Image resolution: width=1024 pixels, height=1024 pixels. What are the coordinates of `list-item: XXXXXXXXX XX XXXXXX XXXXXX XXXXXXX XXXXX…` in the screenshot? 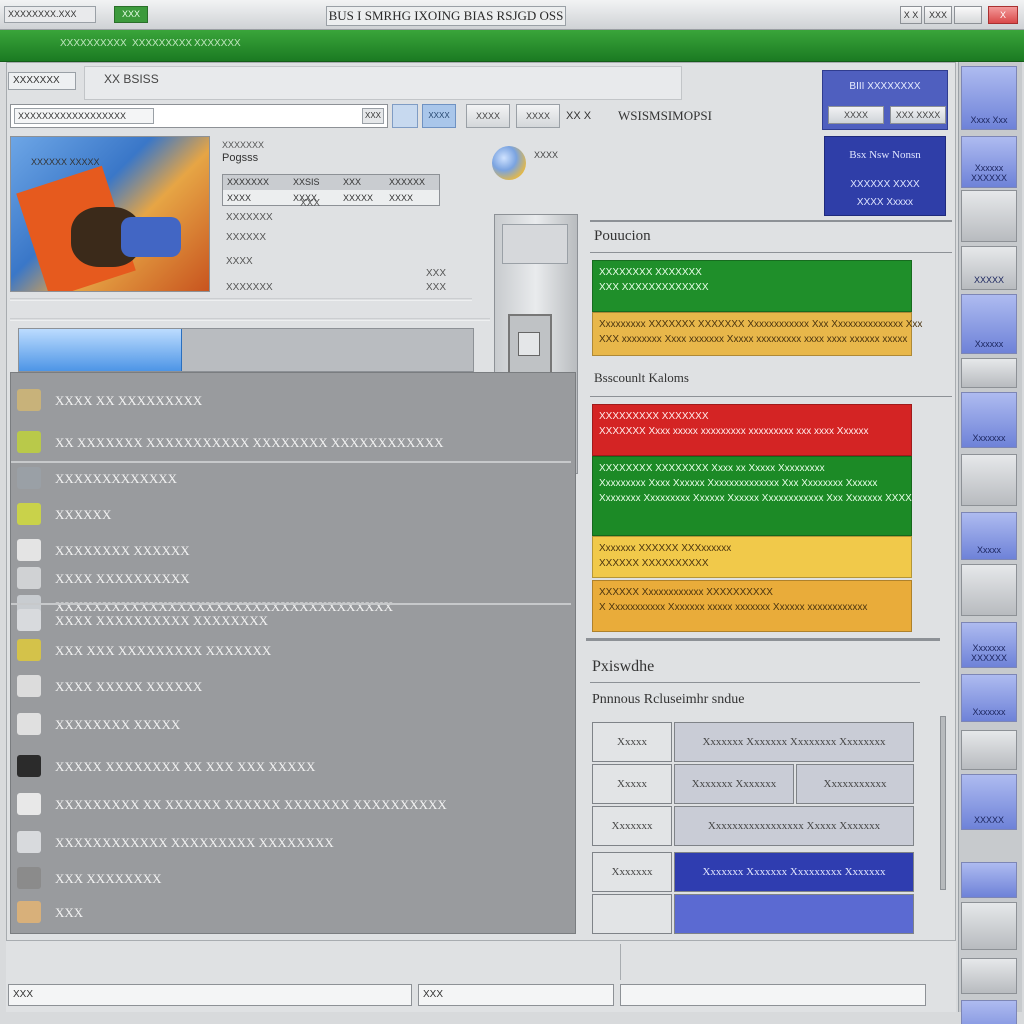 It's located at (291, 804).